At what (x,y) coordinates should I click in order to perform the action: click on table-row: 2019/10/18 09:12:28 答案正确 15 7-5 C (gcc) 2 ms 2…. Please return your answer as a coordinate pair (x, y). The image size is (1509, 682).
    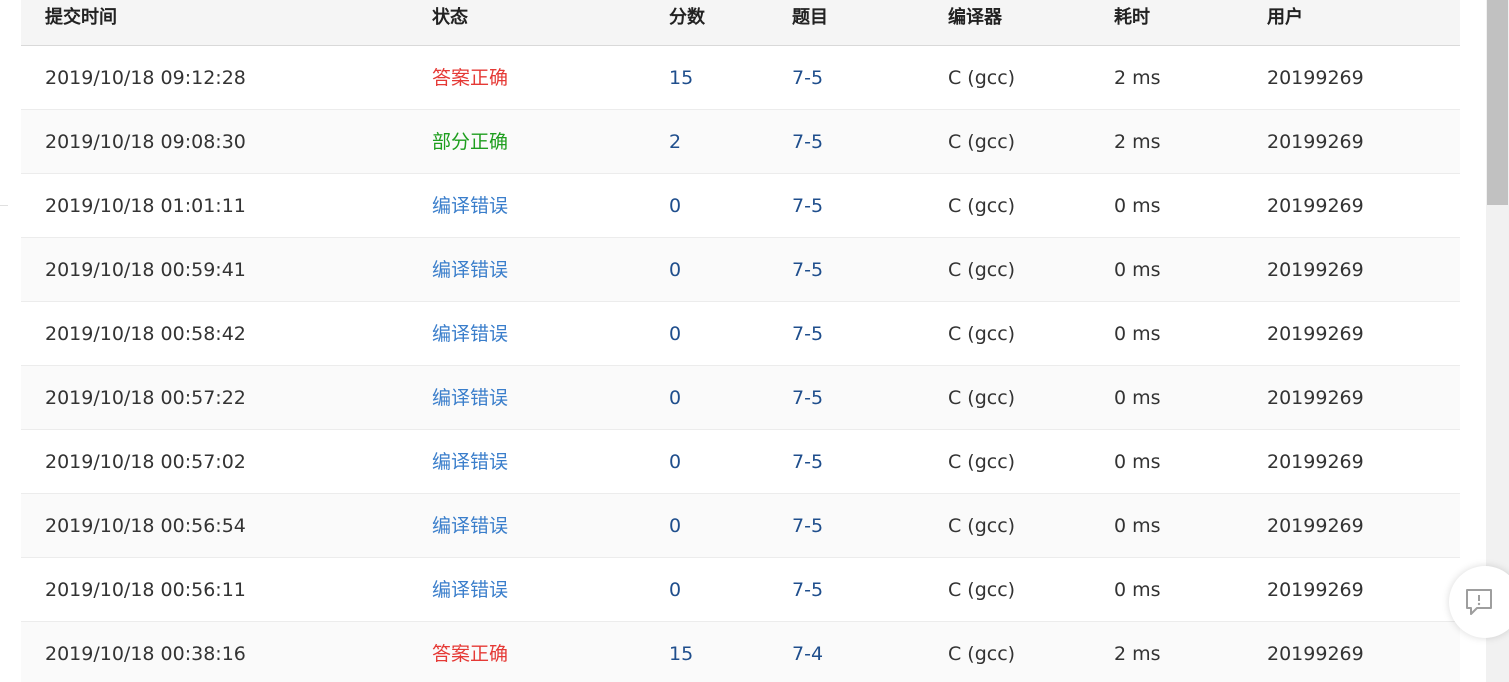
    Looking at the image, I should click on (740, 78).